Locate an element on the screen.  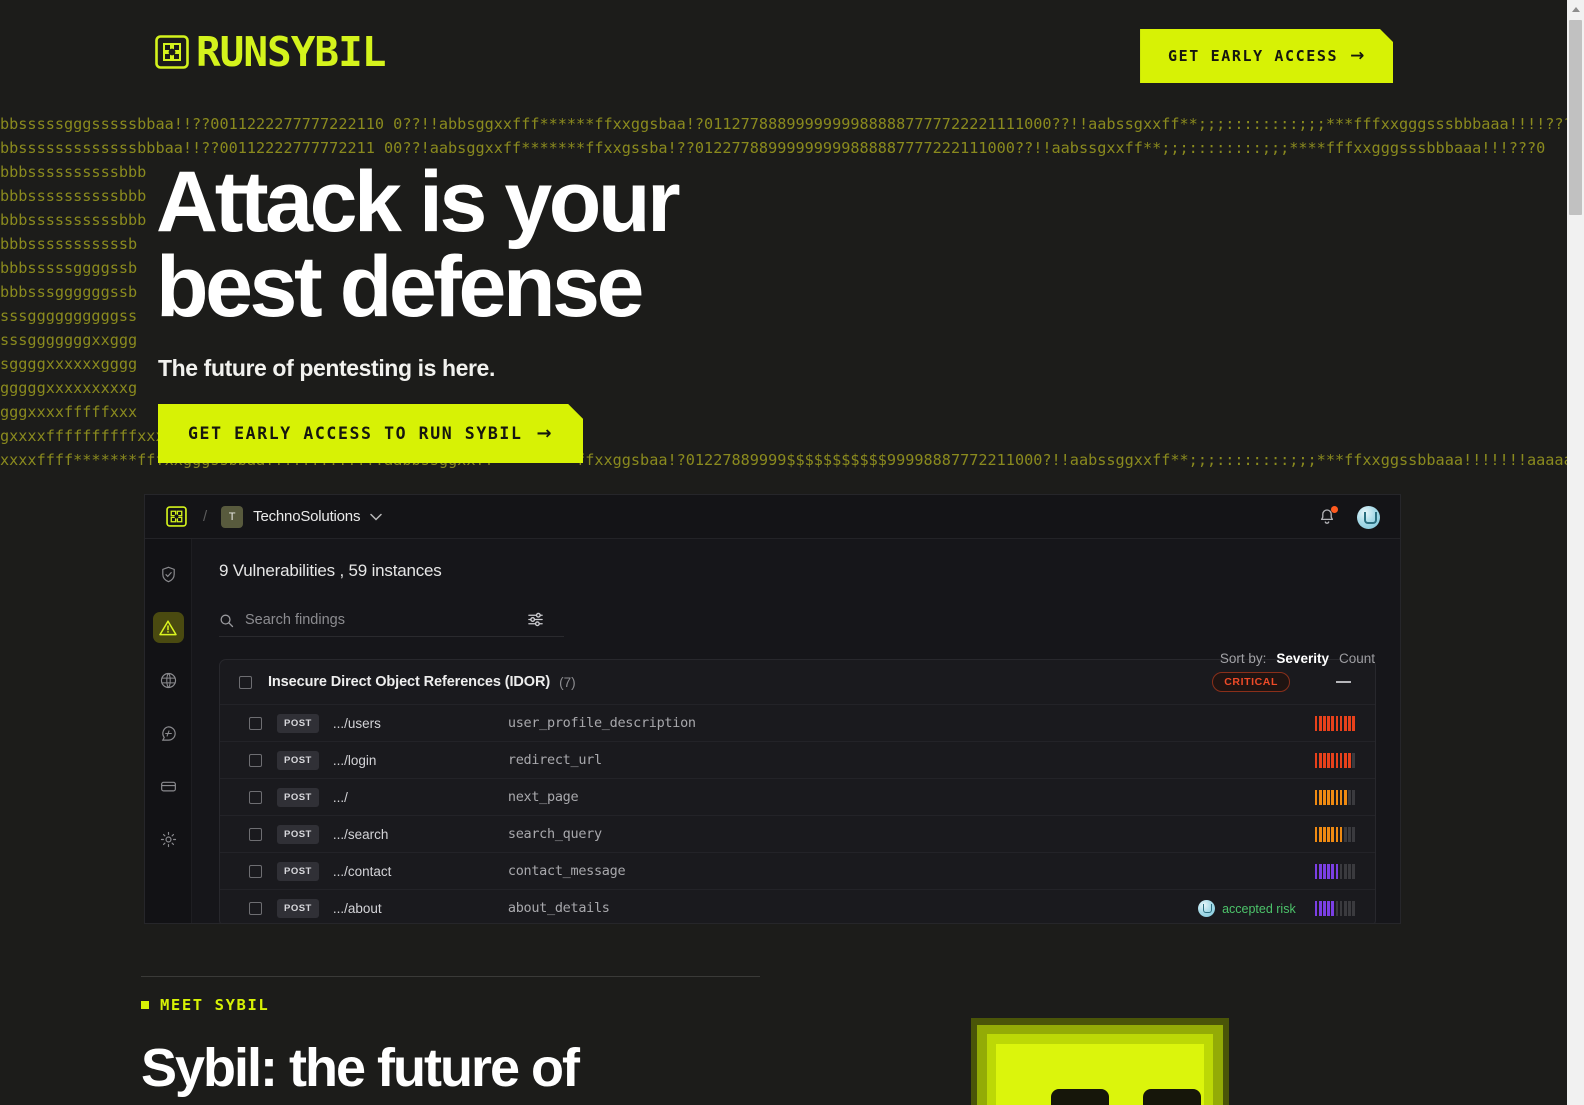
row-right-cluster is located at coordinates (1334, 797).